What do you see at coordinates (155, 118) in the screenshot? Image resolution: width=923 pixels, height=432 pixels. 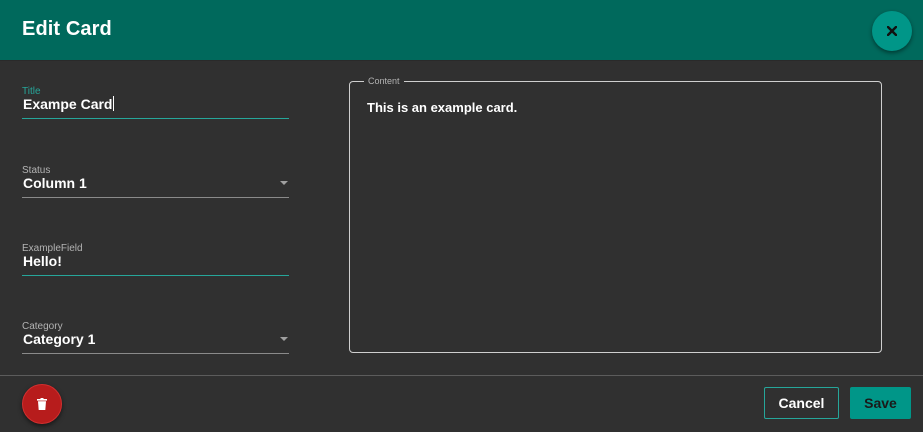 I see `title-field-underline` at bounding box center [155, 118].